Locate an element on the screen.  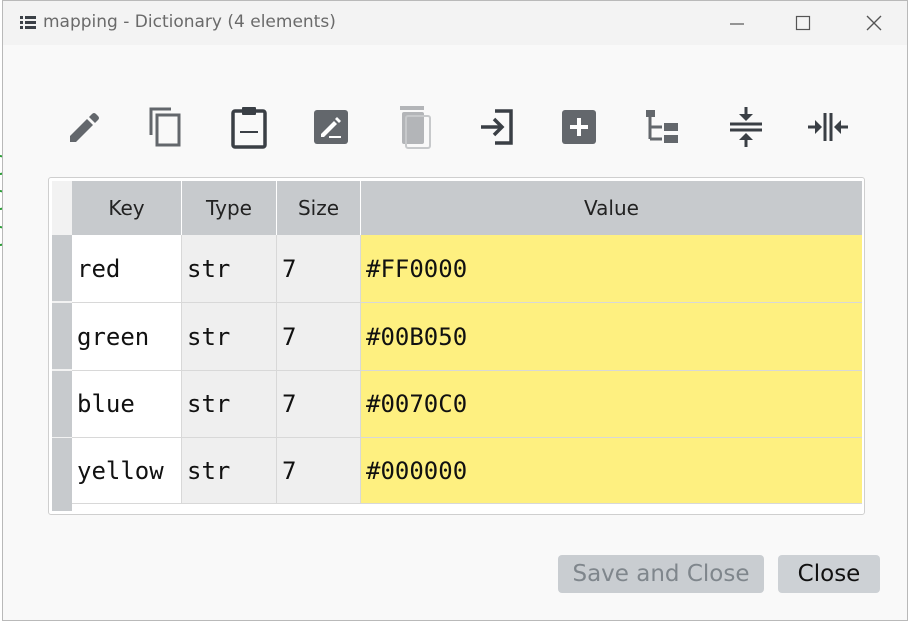
add-button is located at coordinates (579, 127).